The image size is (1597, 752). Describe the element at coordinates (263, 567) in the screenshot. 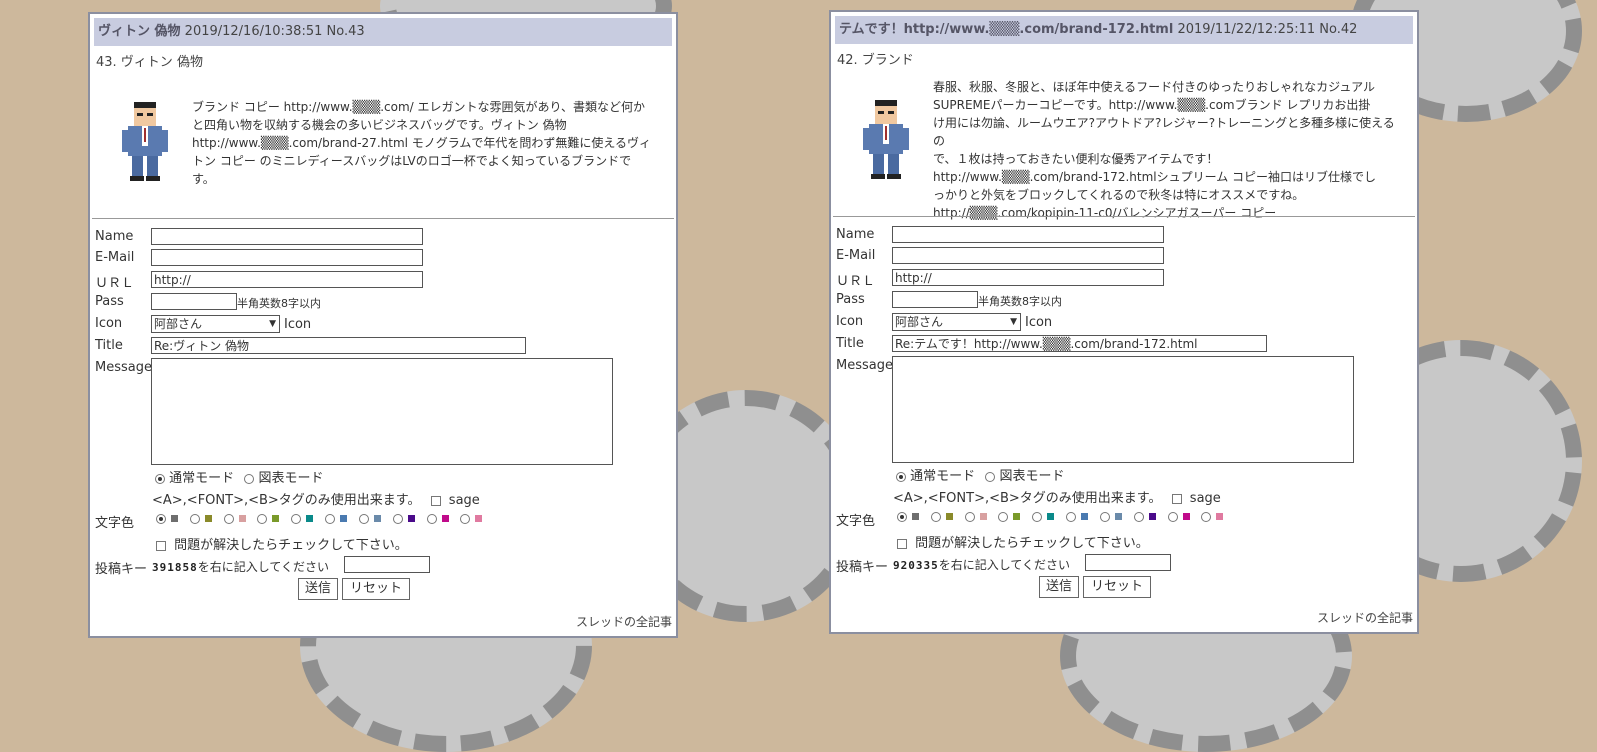

I see `key-hint: を右に記入してください` at that location.